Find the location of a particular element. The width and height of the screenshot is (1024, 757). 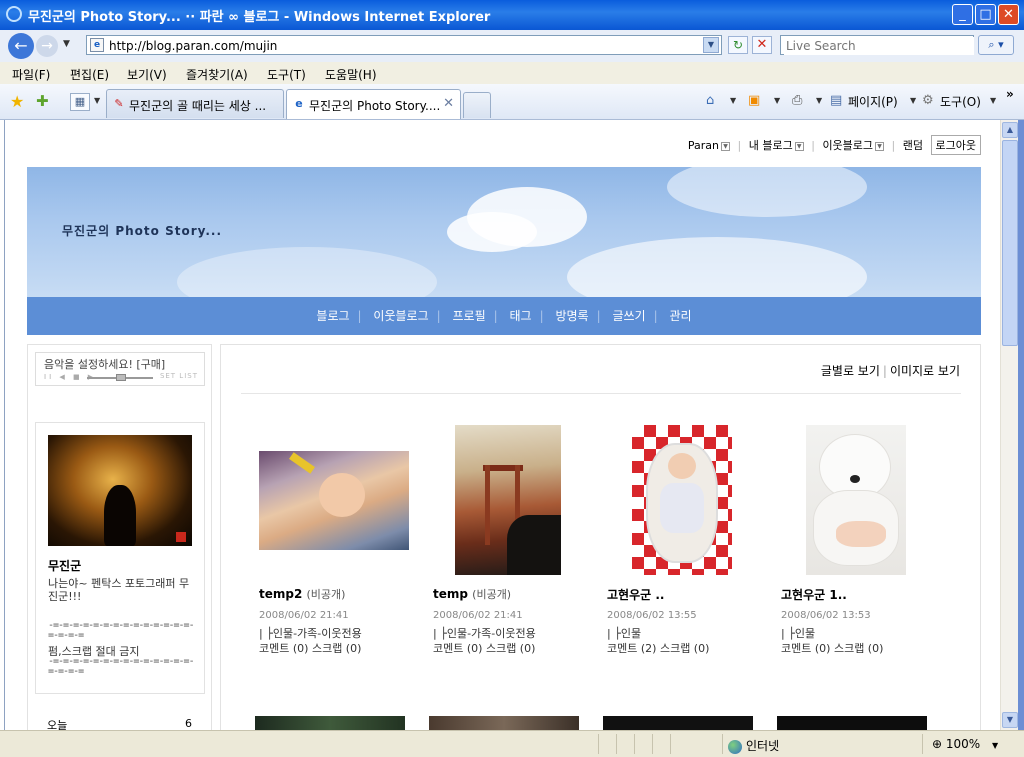

print-dropdown: ▼ is located at coordinates (819, 100).